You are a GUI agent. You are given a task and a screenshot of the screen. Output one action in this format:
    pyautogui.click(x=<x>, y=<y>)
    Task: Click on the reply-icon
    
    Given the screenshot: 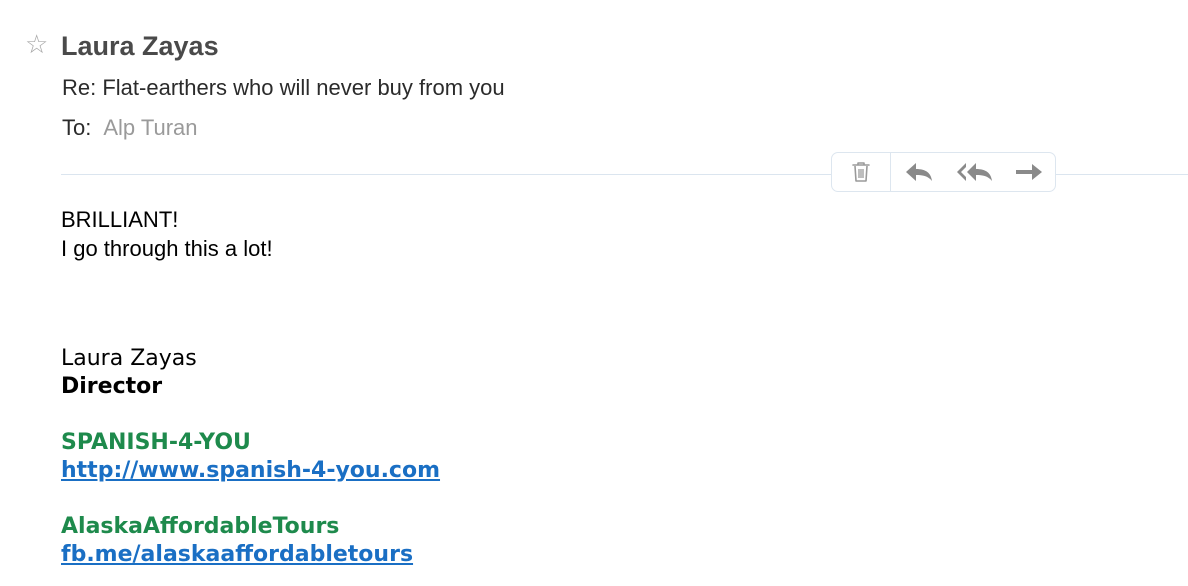 What is the action you would take?
    pyautogui.click(x=919, y=172)
    